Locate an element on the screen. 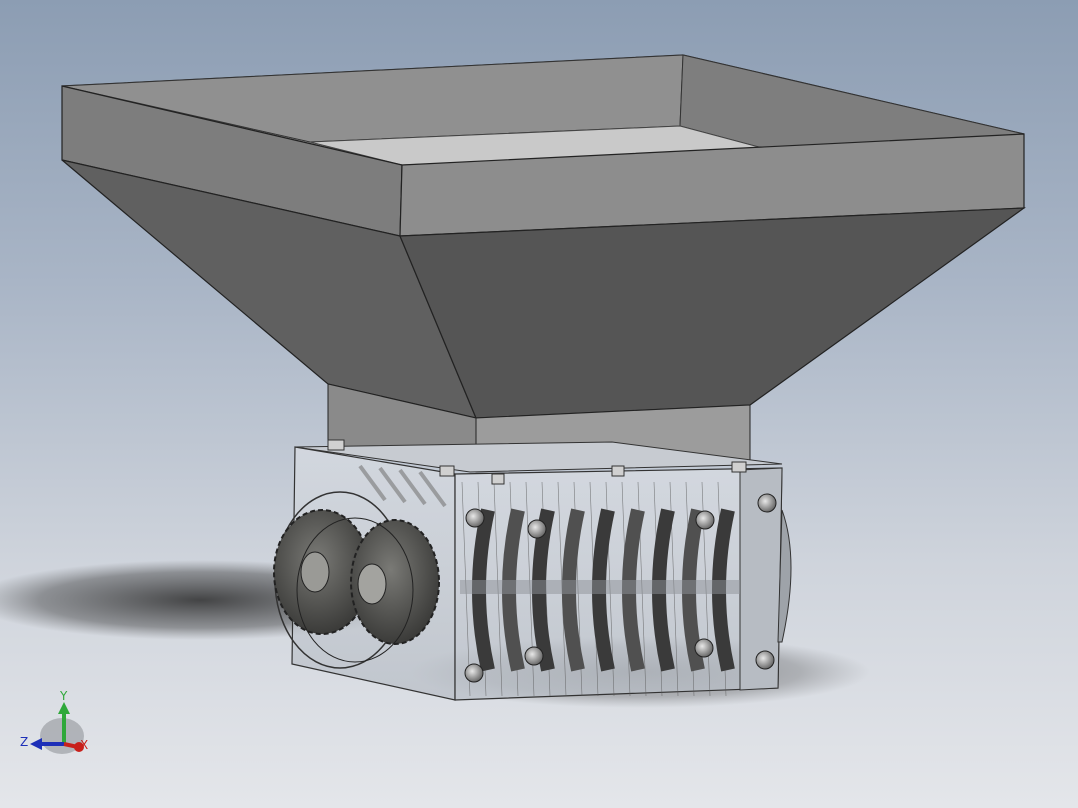 The image size is (1078, 808). y-axis-label: Y is located at coordinates (63, 696).